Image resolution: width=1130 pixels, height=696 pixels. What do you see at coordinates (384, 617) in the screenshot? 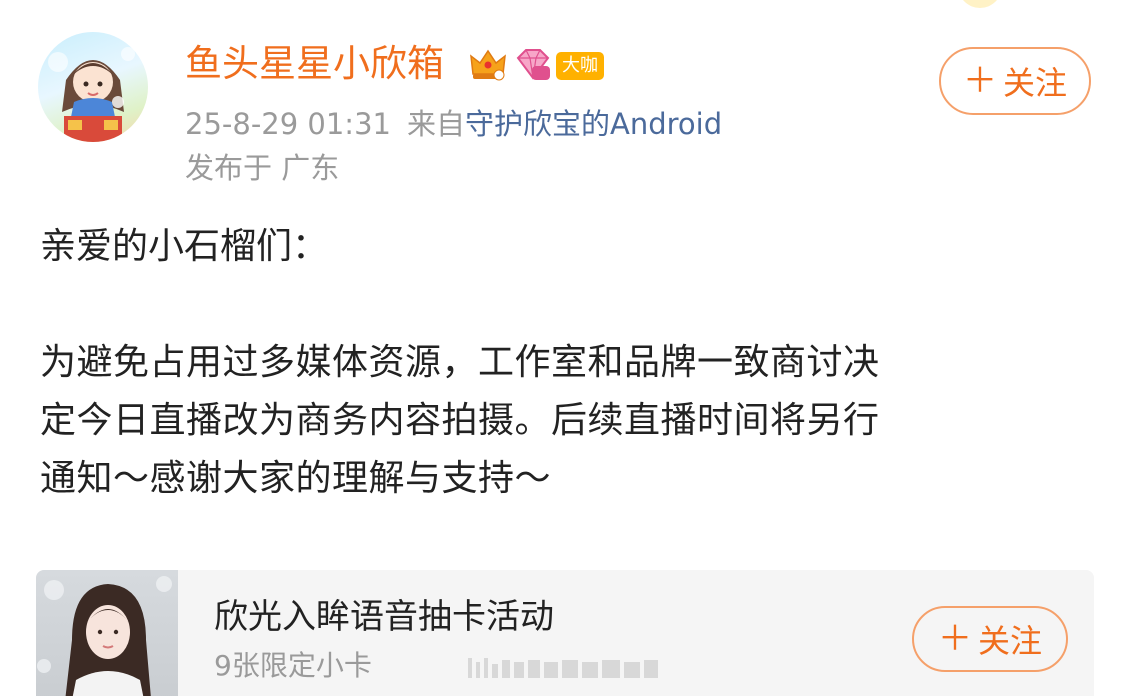
I see `topic-card-title: 欣光入眸语音抽卡活动` at bounding box center [384, 617].